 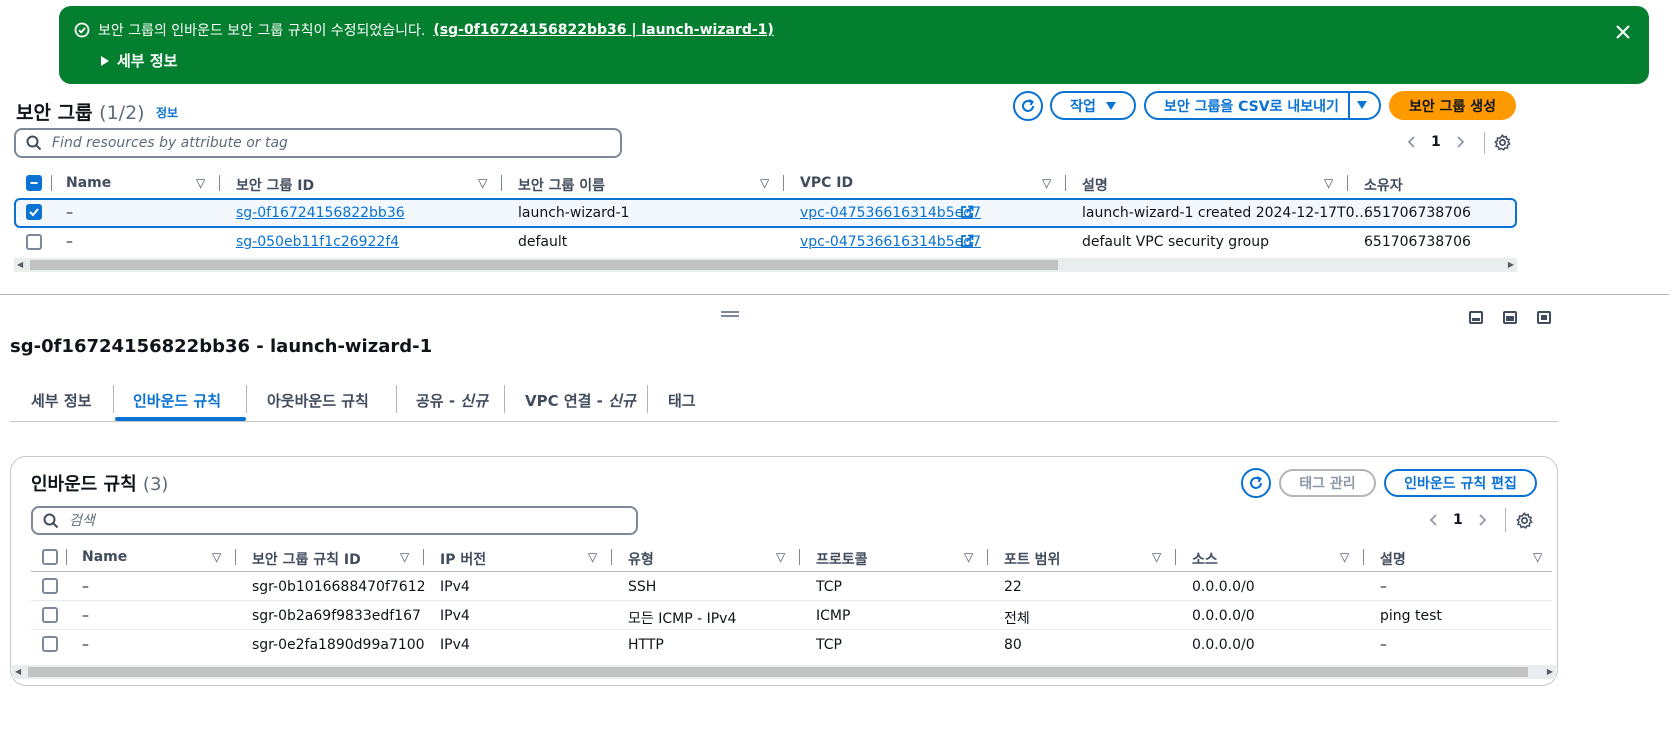 What do you see at coordinates (1205, 559) in the screenshot?
I see `column-header-source: 소스` at bounding box center [1205, 559].